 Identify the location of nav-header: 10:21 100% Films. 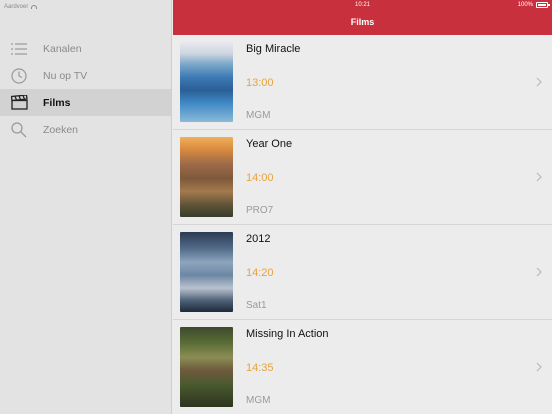
(362, 17).